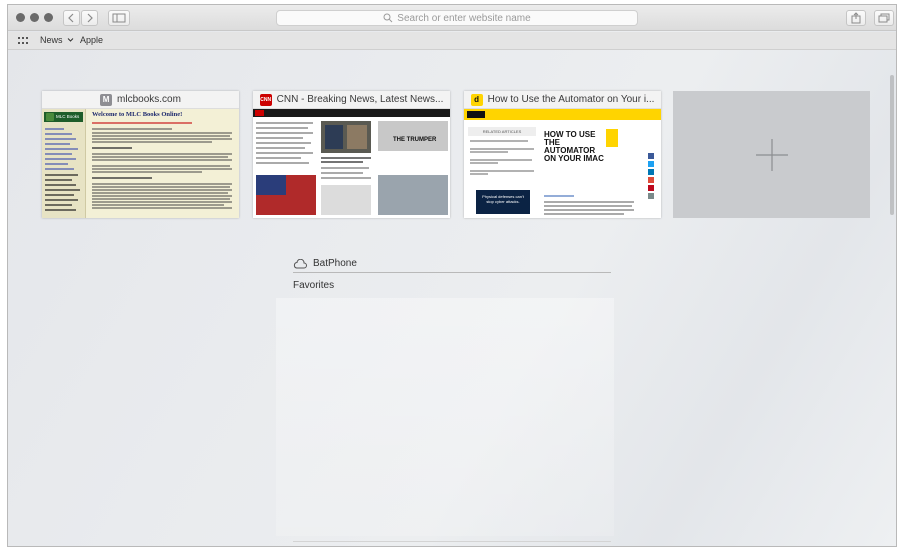 Image resolution: width=903 pixels, height=549 pixels. What do you see at coordinates (562, 114) in the screenshot?
I see `preview-dummies-header` at bounding box center [562, 114].